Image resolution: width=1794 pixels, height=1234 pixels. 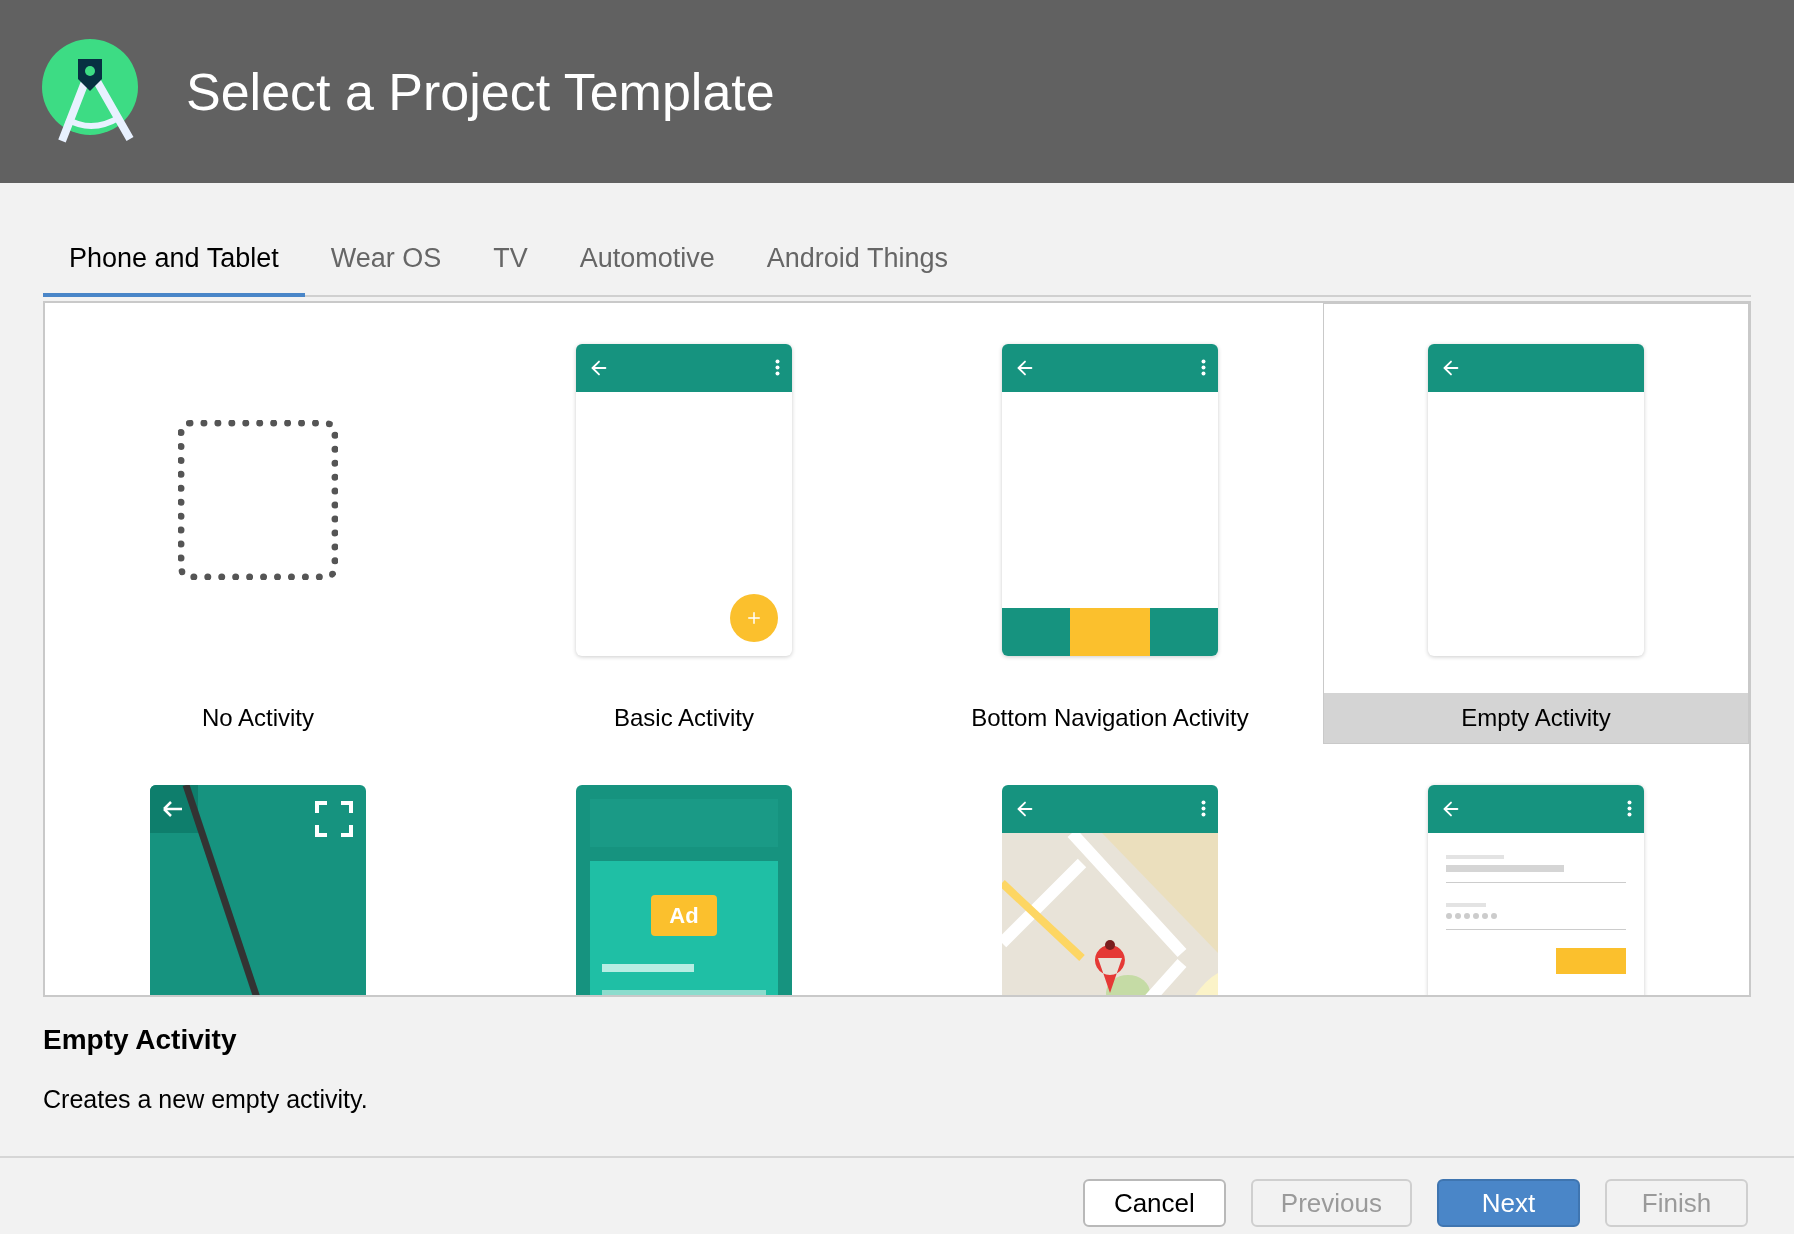 I want to click on dialog-button: Cancel, so click(x=1154, y=1203).